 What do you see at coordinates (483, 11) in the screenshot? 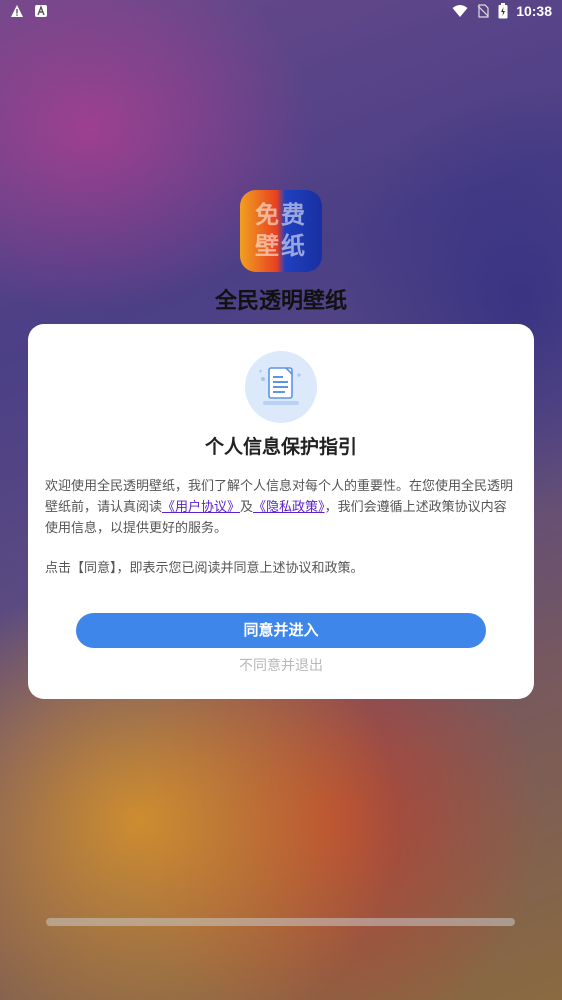
I see `no-sim-icon` at bounding box center [483, 11].